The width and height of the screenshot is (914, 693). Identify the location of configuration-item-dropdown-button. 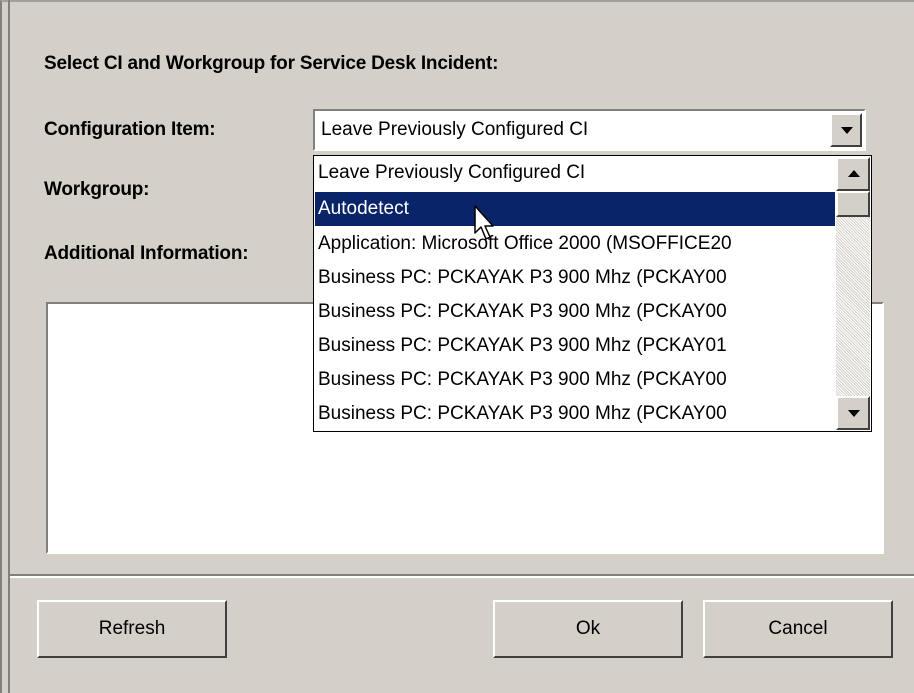
(846, 130).